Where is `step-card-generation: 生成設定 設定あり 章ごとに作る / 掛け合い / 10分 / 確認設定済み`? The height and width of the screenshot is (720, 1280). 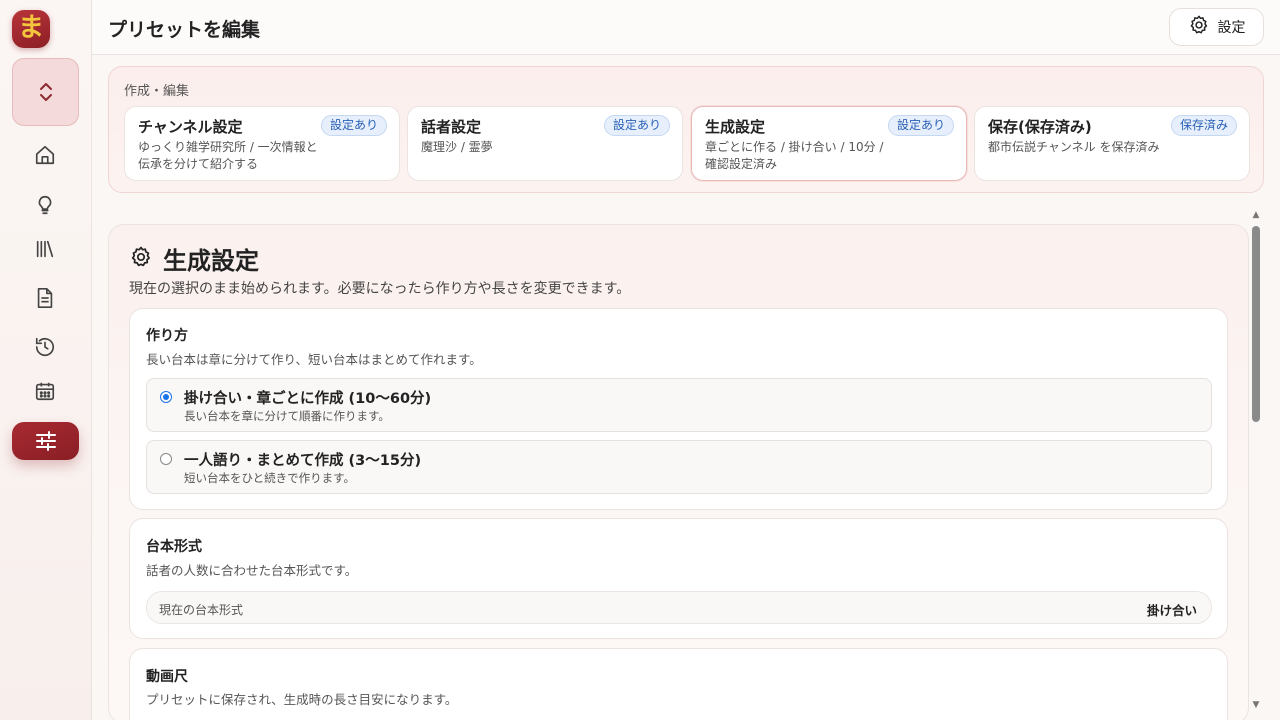 step-card-generation: 生成設定 設定あり 章ごとに作る / 掛け合い / 10分 / 確認設定済み is located at coordinates (829, 143).